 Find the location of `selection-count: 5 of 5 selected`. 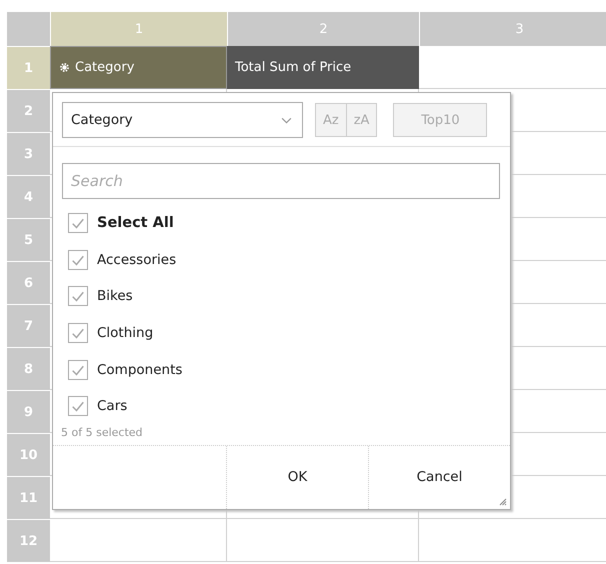

selection-count: 5 of 5 selected is located at coordinates (102, 432).